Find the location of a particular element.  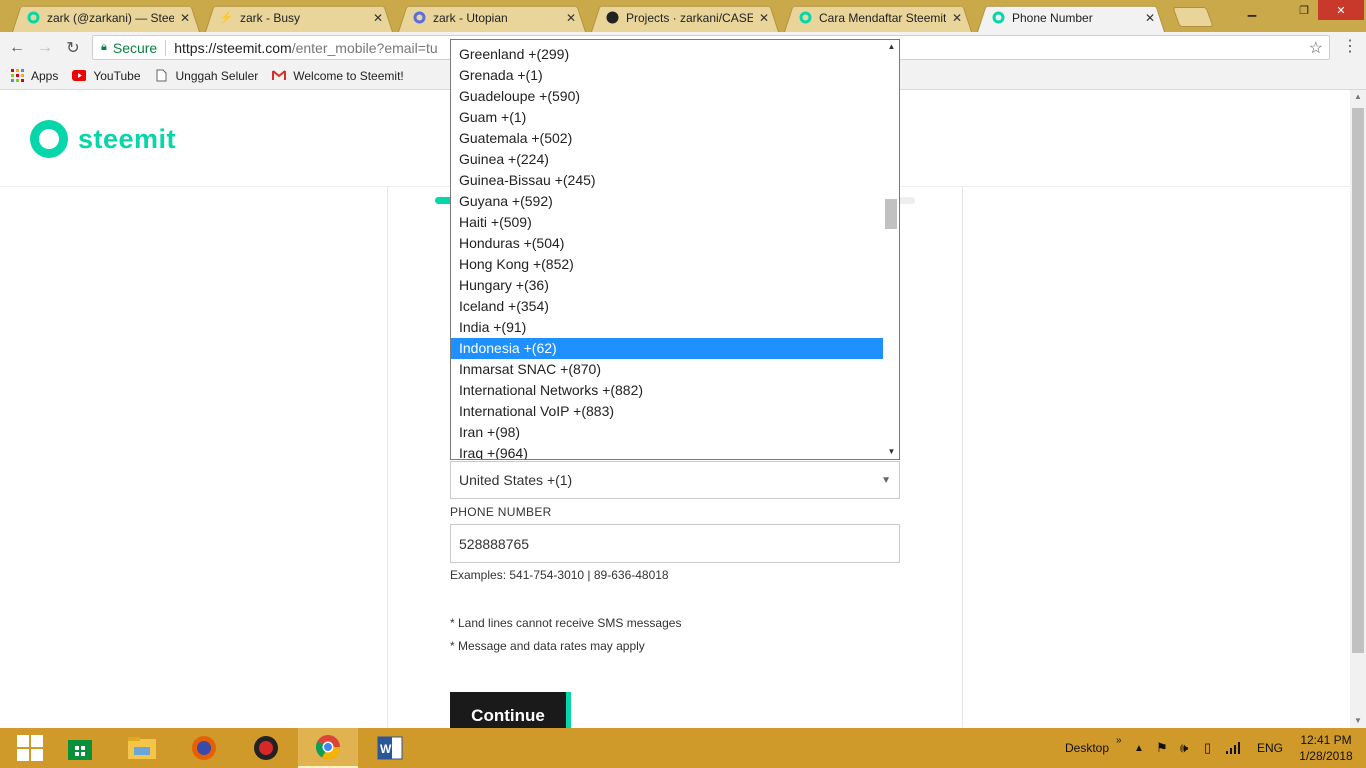

country-option: Guinea-Bissau +(245) is located at coordinates (667, 180).